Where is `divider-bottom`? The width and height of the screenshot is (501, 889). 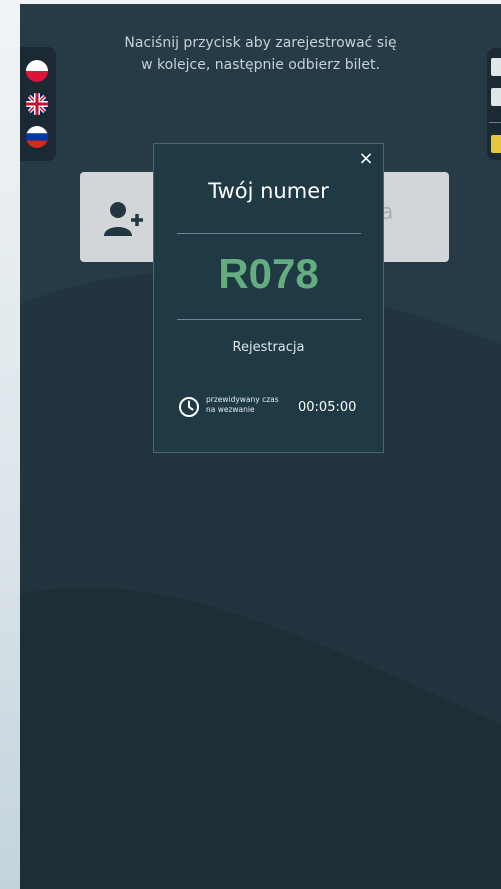
divider-bottom is located at coordinates (269, 319).